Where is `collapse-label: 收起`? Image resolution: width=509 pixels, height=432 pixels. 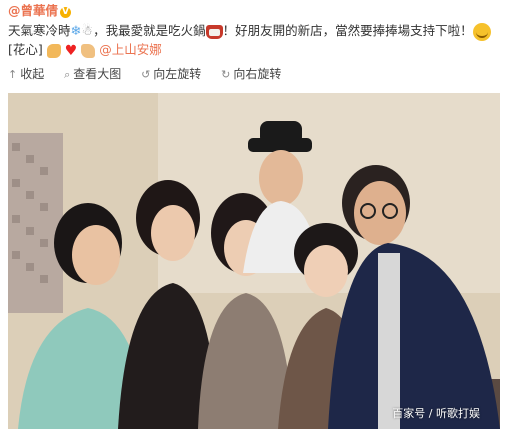 collapse-label: 收起 is located at coordinates (32, 74).